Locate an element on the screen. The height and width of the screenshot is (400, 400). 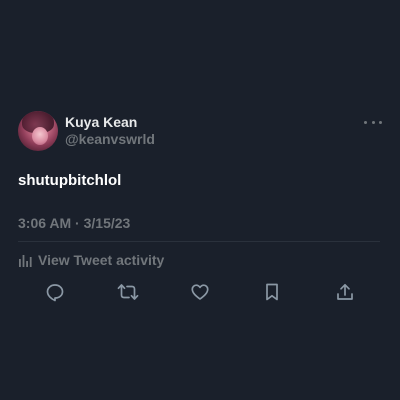
bookmark-button is located at coordinates (272, 292).